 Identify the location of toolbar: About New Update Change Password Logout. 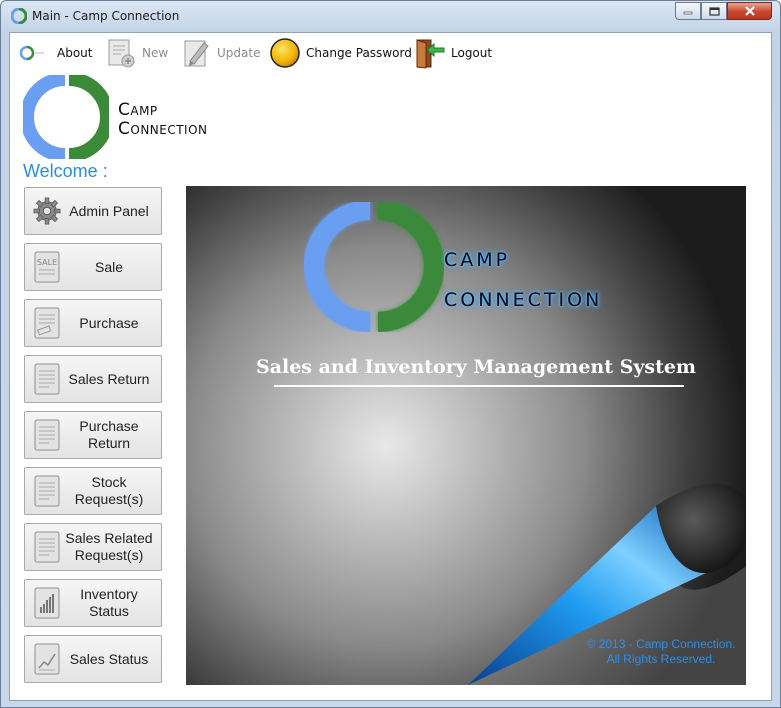
(390, 53).